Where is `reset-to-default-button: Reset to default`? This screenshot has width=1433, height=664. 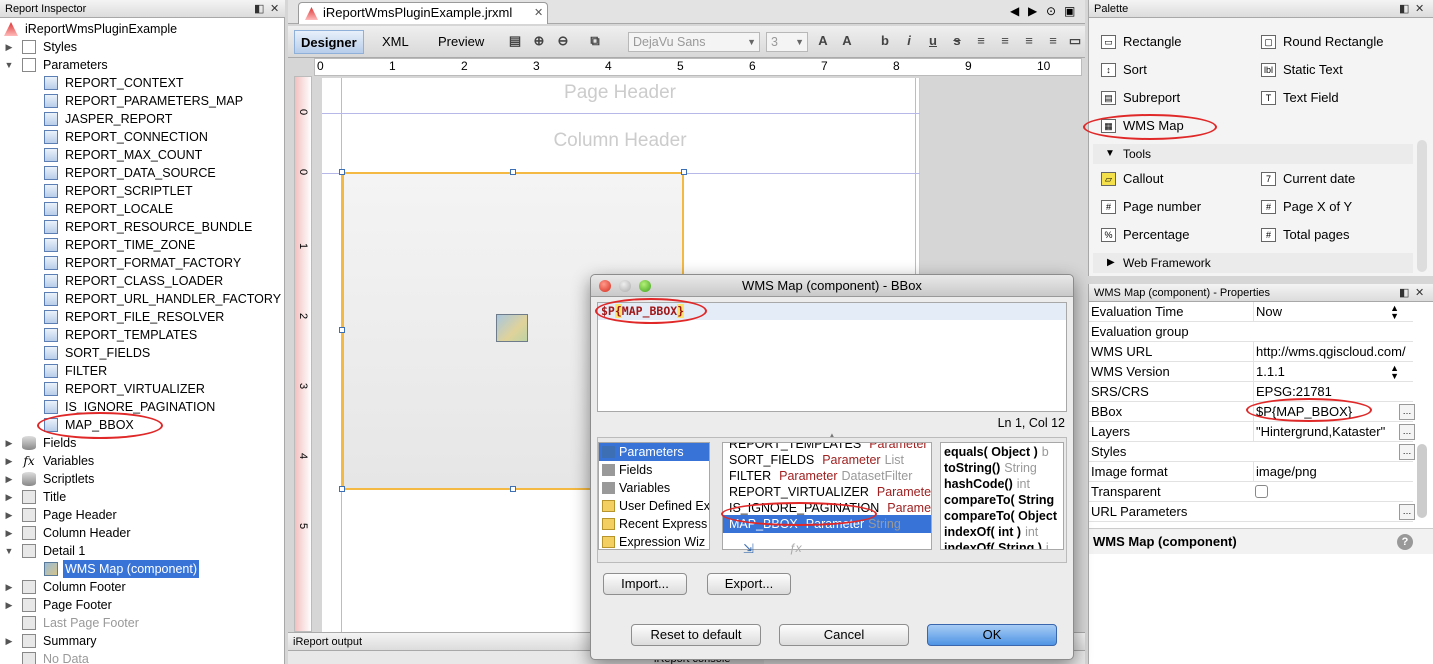
reset-to-default-button: Reset to default is located at coordinates (696, 635).